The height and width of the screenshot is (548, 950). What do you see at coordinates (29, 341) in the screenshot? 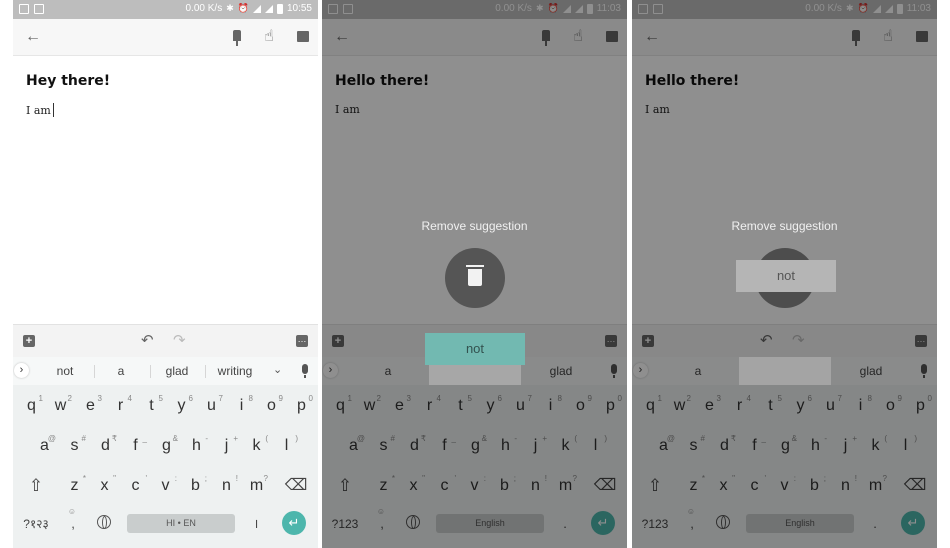
I see `add-icon: +` at bounding box center [29, 341].